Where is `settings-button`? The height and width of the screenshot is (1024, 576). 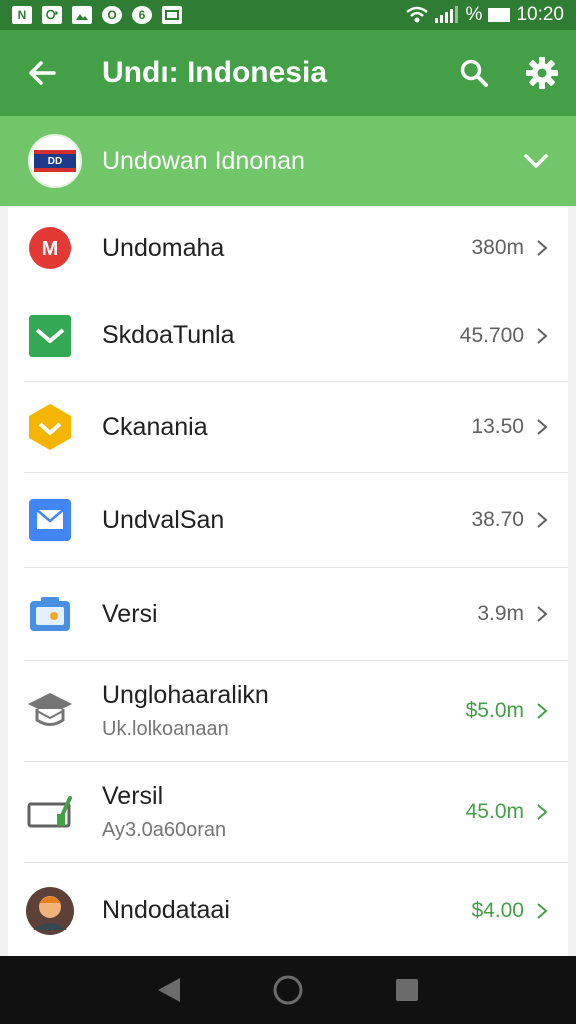
settings-button is located at coordinates (542, 73).